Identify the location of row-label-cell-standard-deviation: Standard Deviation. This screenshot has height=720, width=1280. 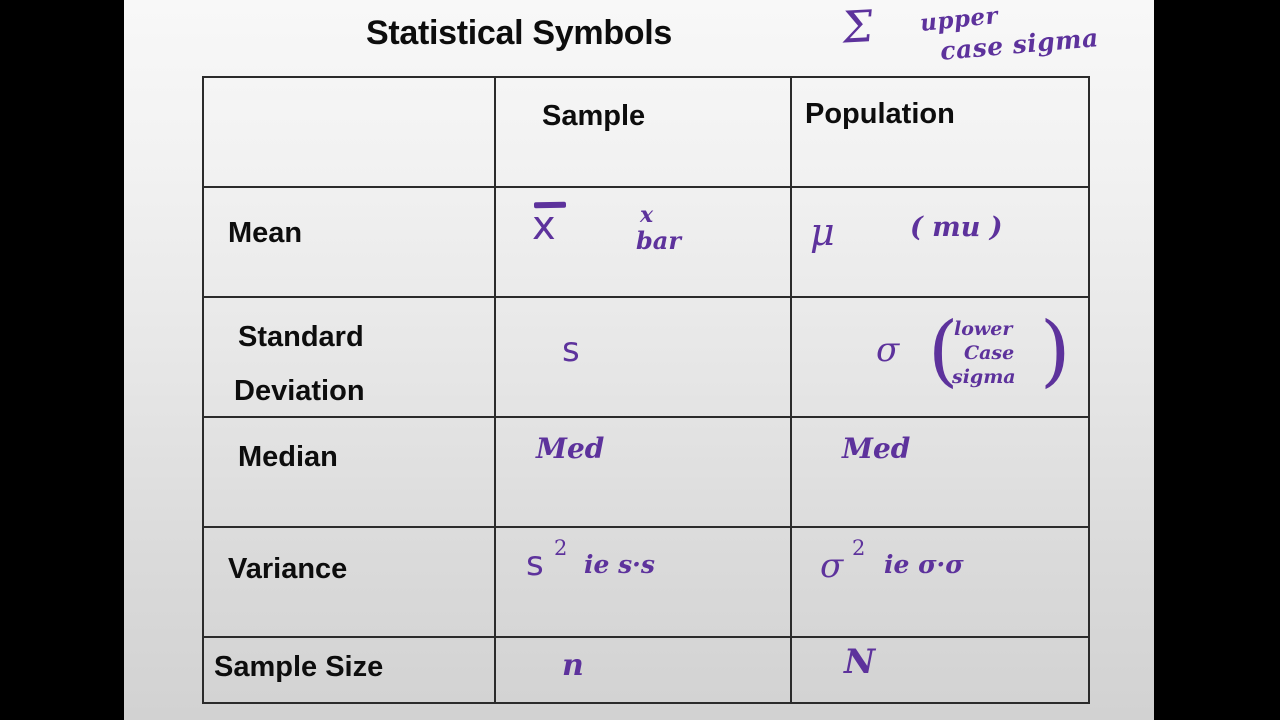
(350, 357).